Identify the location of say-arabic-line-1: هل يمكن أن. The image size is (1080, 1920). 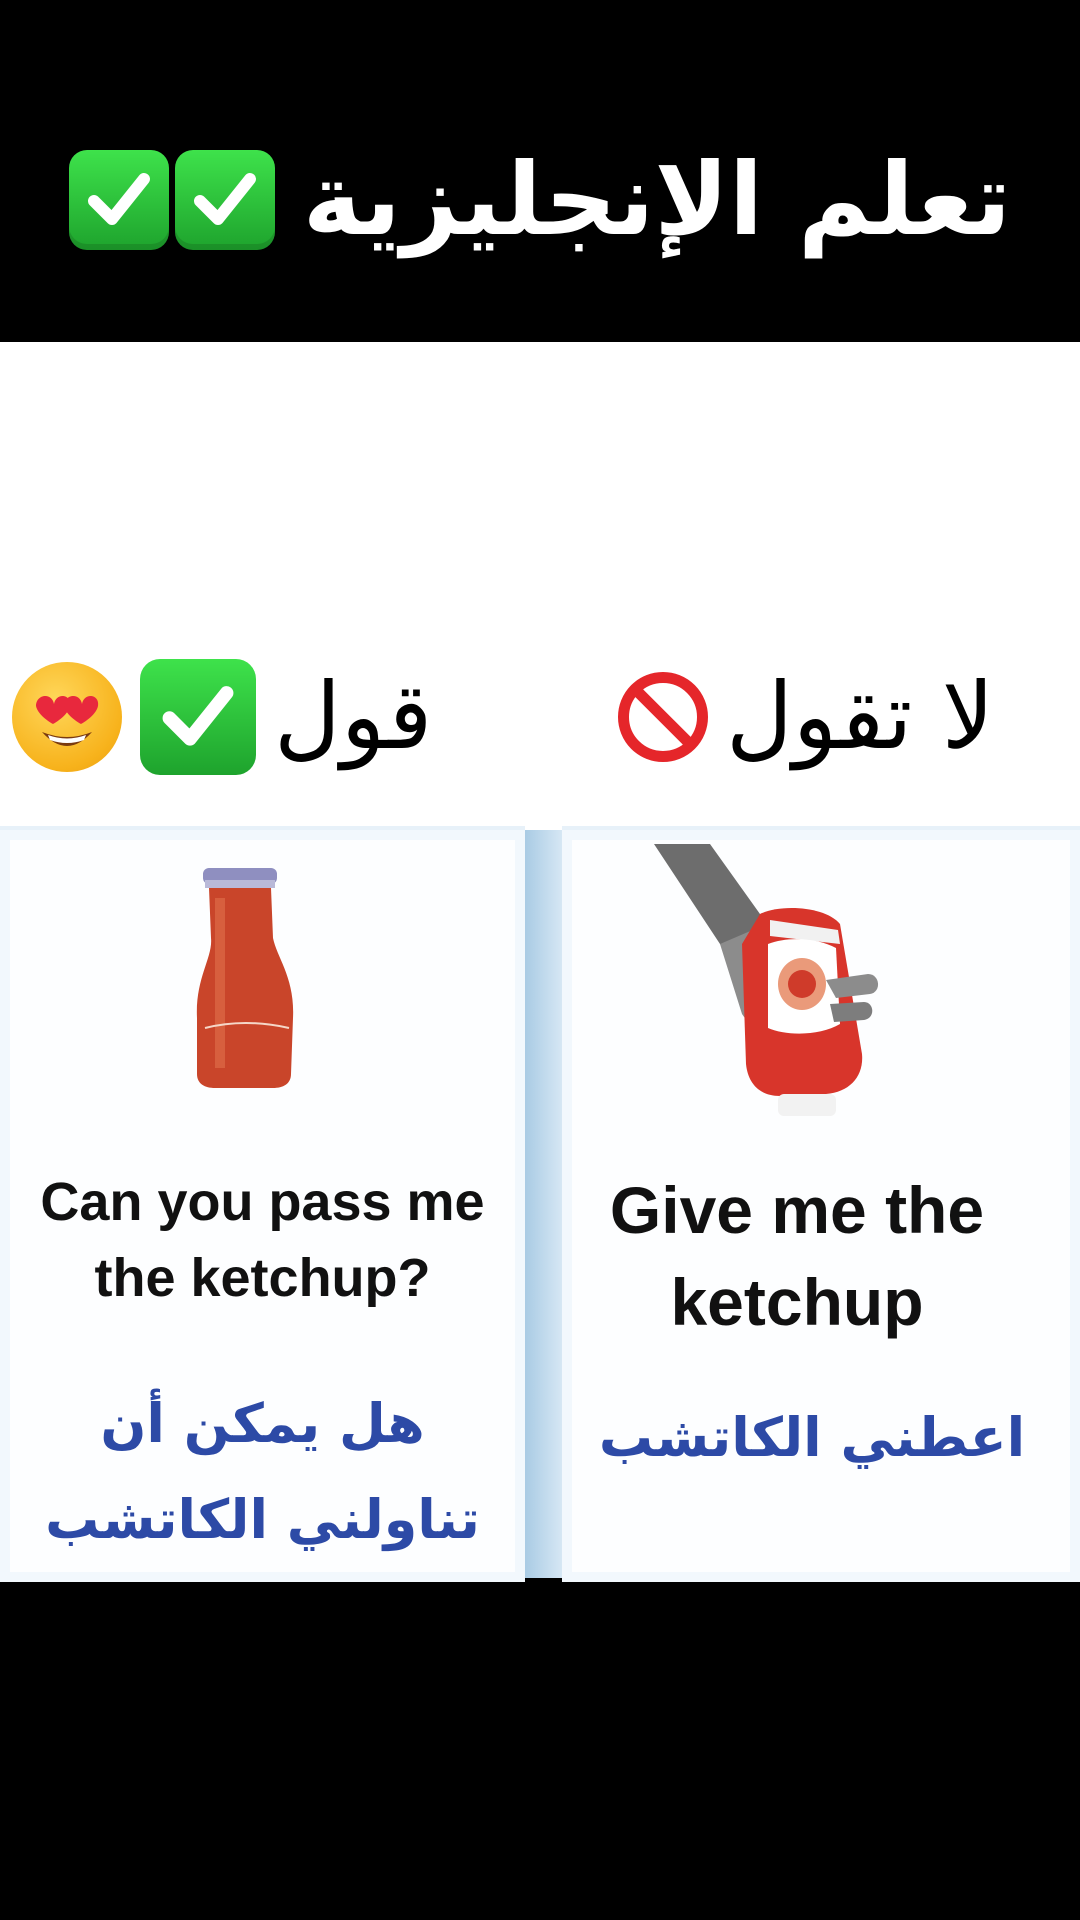
(262, 1423).